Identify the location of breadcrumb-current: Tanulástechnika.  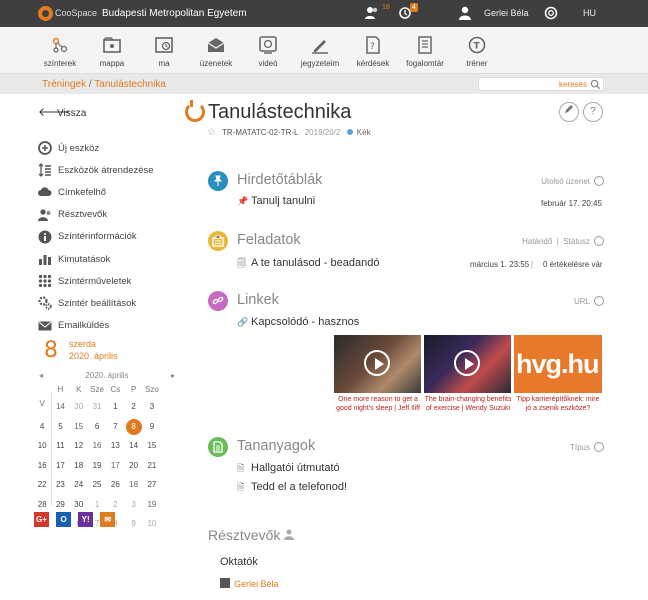
(130, 84).